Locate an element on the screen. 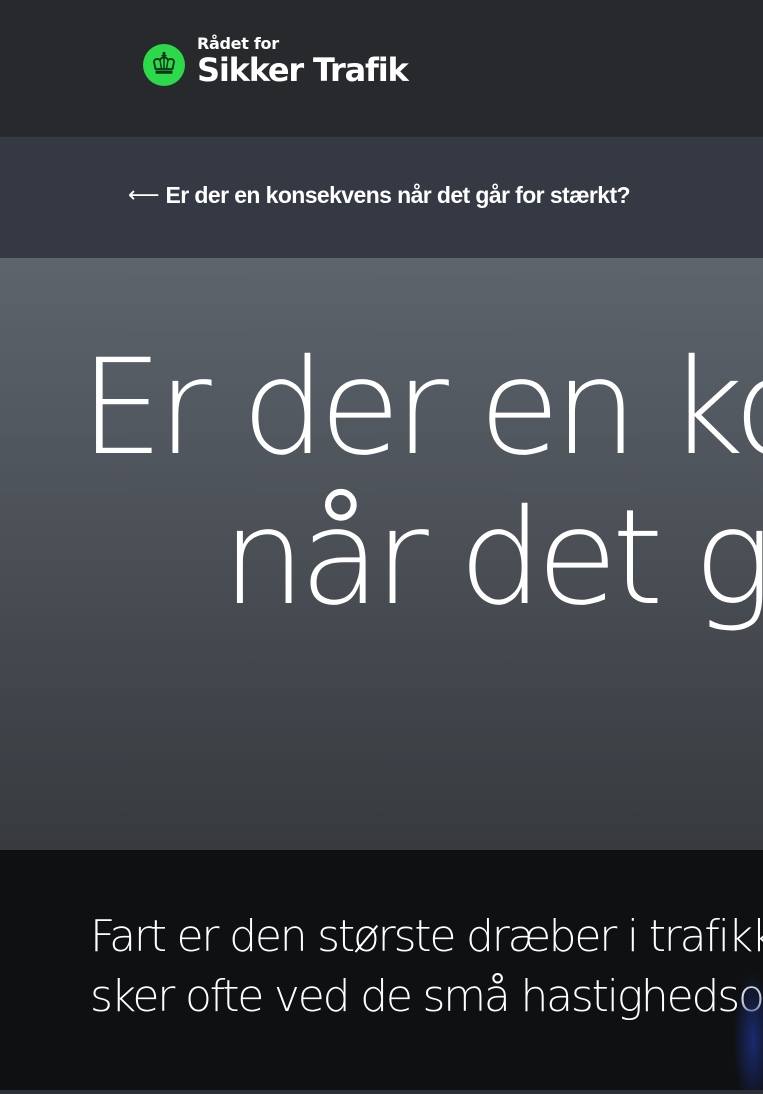 The image size is (763, 1094). logo-text: Rådet for Sikker Trafik is located at coordinates (303, 61).